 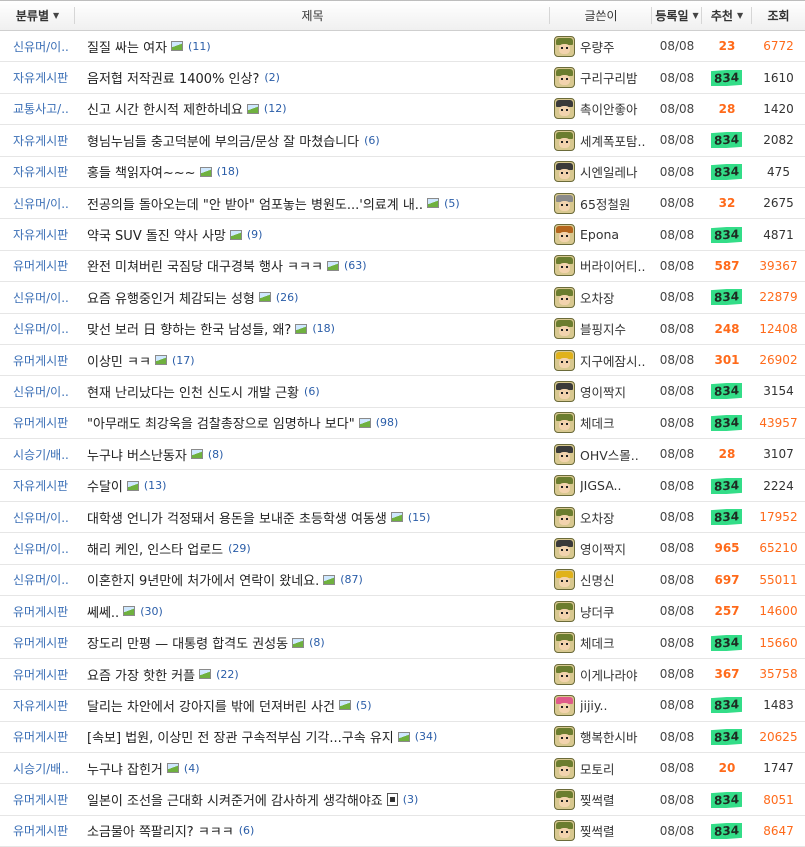 What do you see at coordinates (411, 799) in the screenshot?
I see `comment-count: (3)` at bounding box center [411, 799].